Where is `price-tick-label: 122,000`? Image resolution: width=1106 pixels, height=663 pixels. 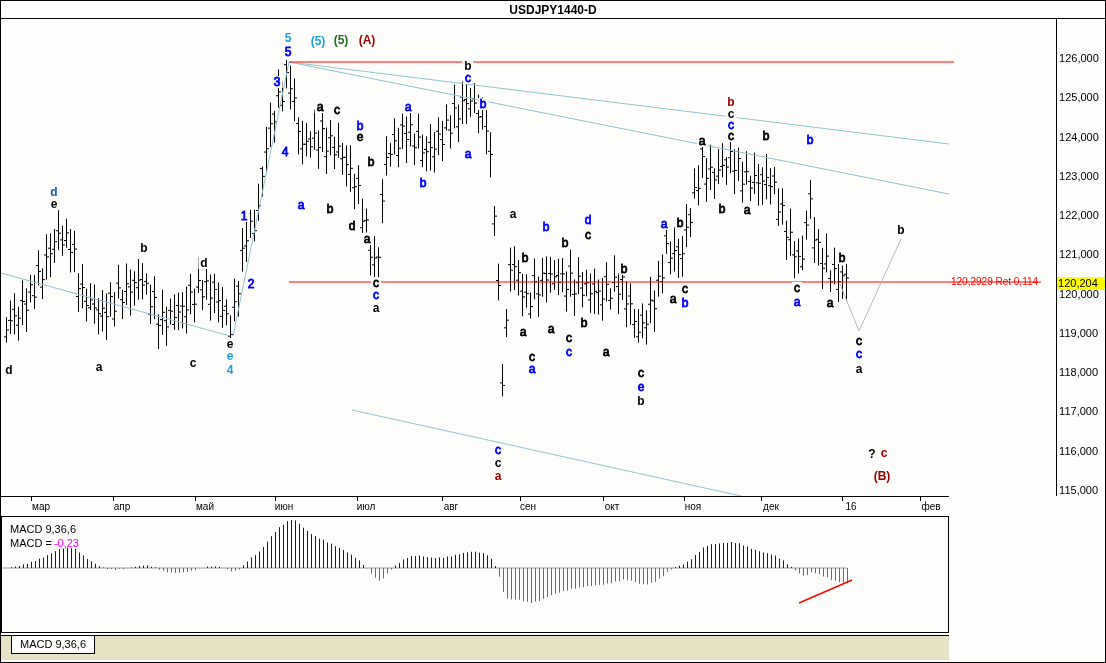
price-tick-label: 122,000 is located at coordinates (1079, 216).